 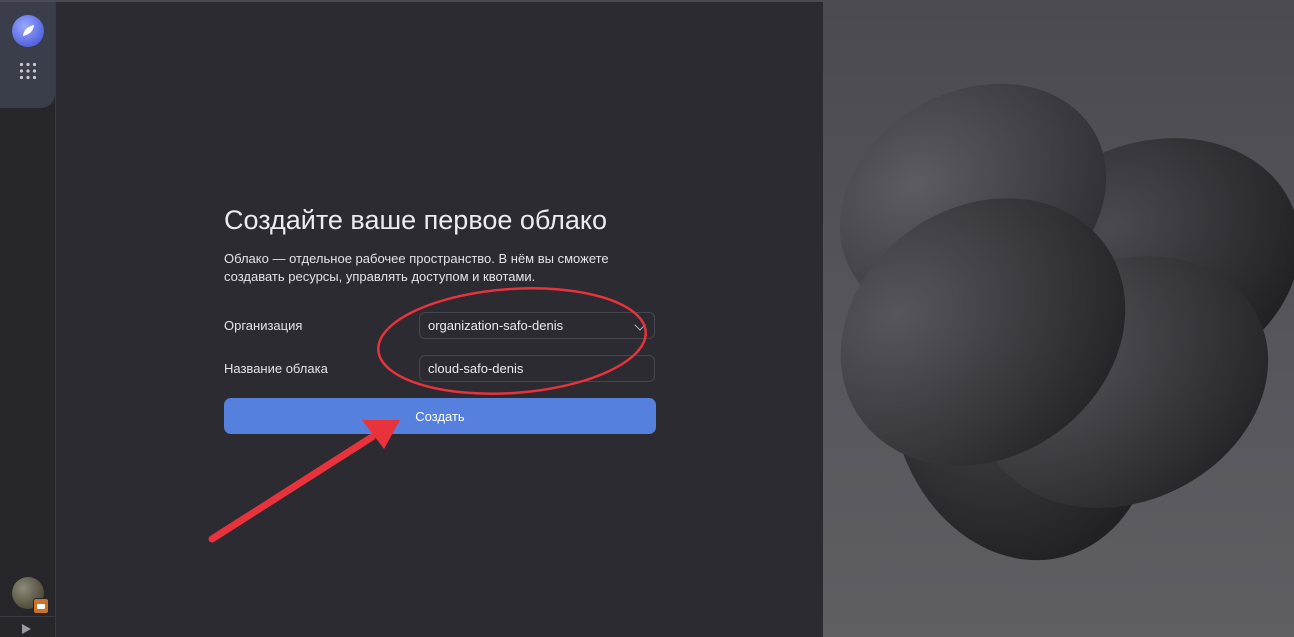 I want to click on cloud-name-input: cloud-safo-denis, so click(x=537, y=368).